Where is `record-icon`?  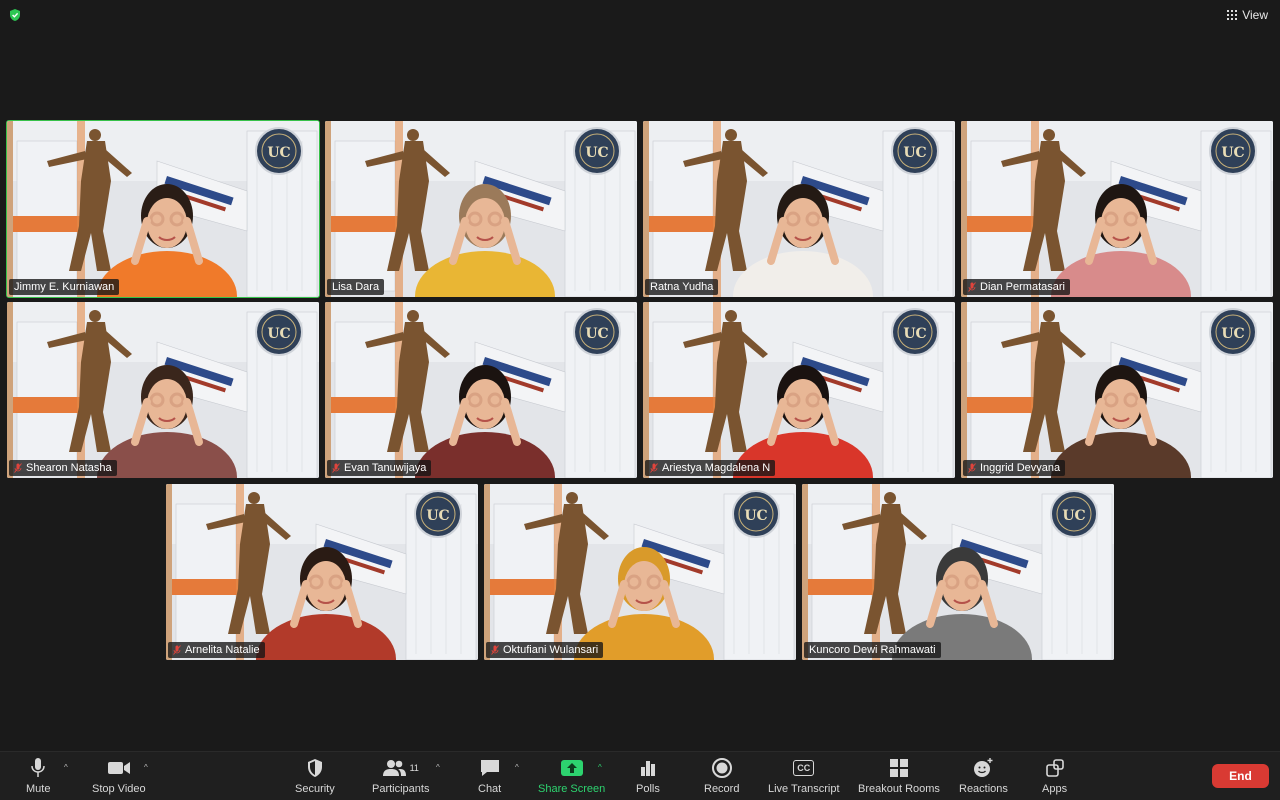 record-icon is located at coordinates (722, 768).